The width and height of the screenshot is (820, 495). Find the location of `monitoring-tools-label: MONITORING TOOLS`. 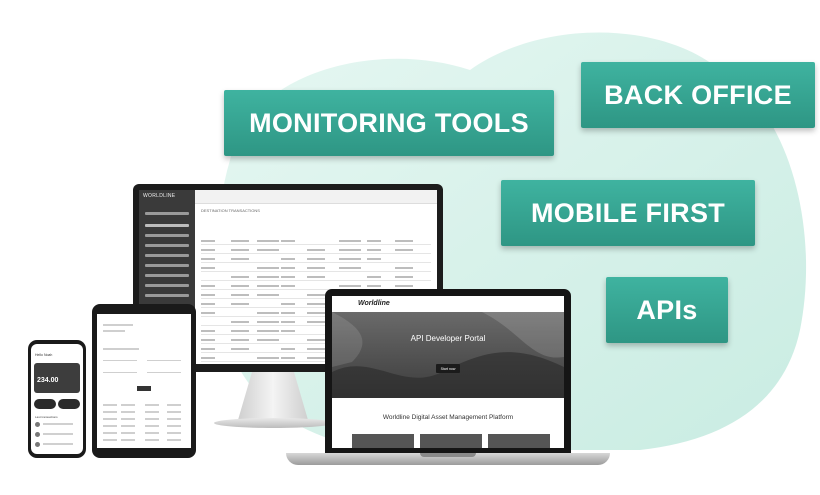

monitoring-tools-label: MONITORING TOOLS is located at coordinates (389, 123).